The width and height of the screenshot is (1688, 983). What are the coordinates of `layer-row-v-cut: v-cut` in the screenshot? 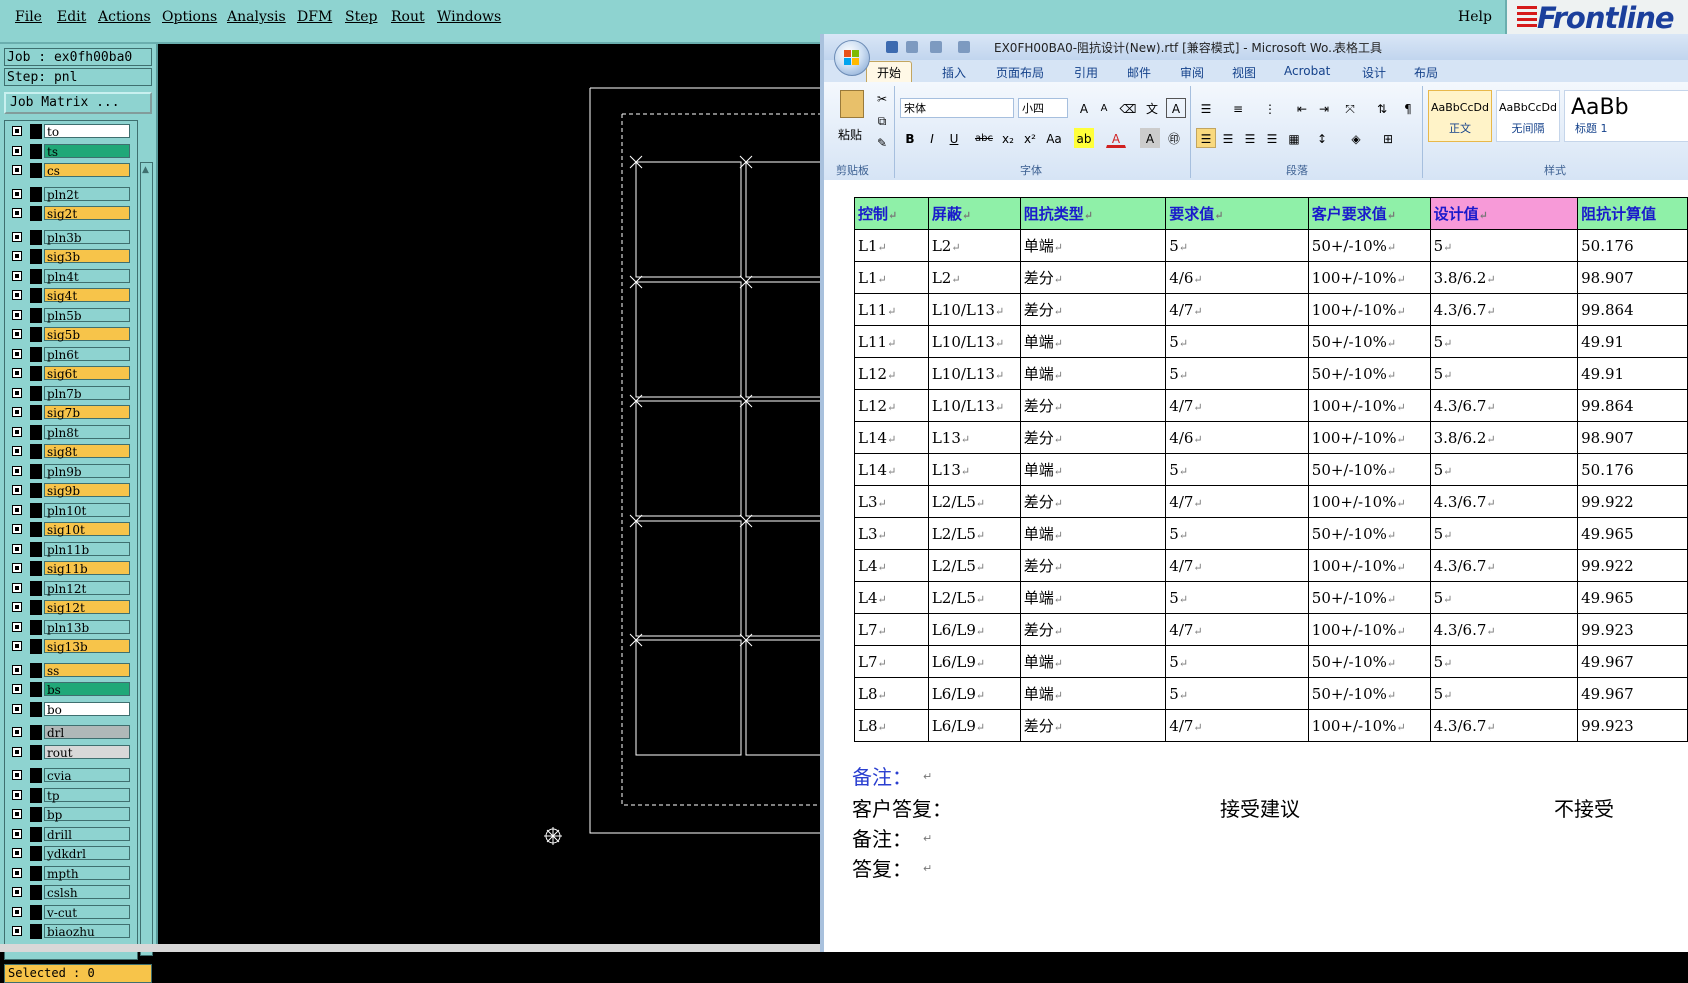 It's located at (69, 912).